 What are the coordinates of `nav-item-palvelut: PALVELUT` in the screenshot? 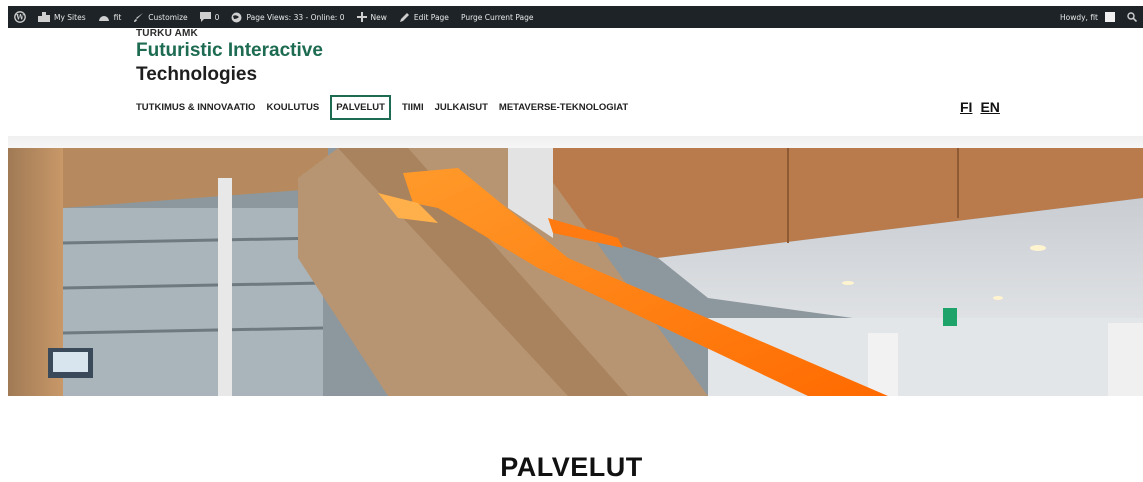 It's located at (360, 107).